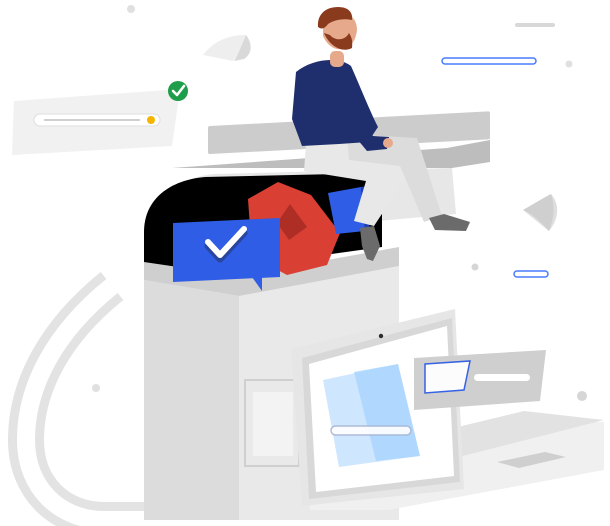 The image size is (610, 526). Describe the element at coordinates (449, 222) in the screenshot. I see `man-shoe-right` at that location.